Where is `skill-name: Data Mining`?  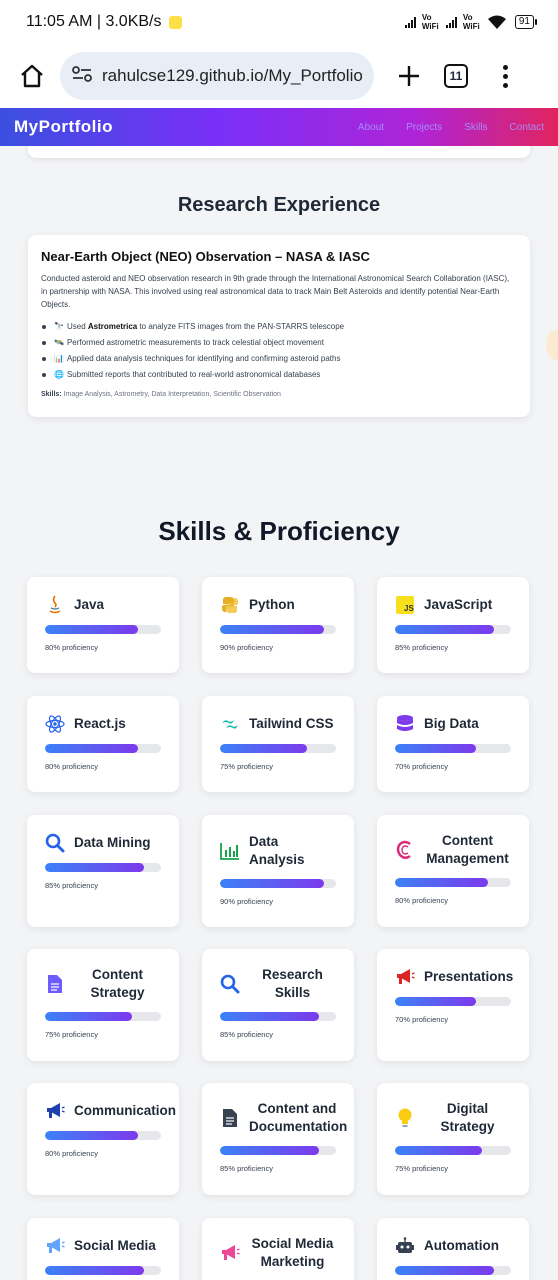 skill-name: Data Mining is located at coordinates (112, 842).